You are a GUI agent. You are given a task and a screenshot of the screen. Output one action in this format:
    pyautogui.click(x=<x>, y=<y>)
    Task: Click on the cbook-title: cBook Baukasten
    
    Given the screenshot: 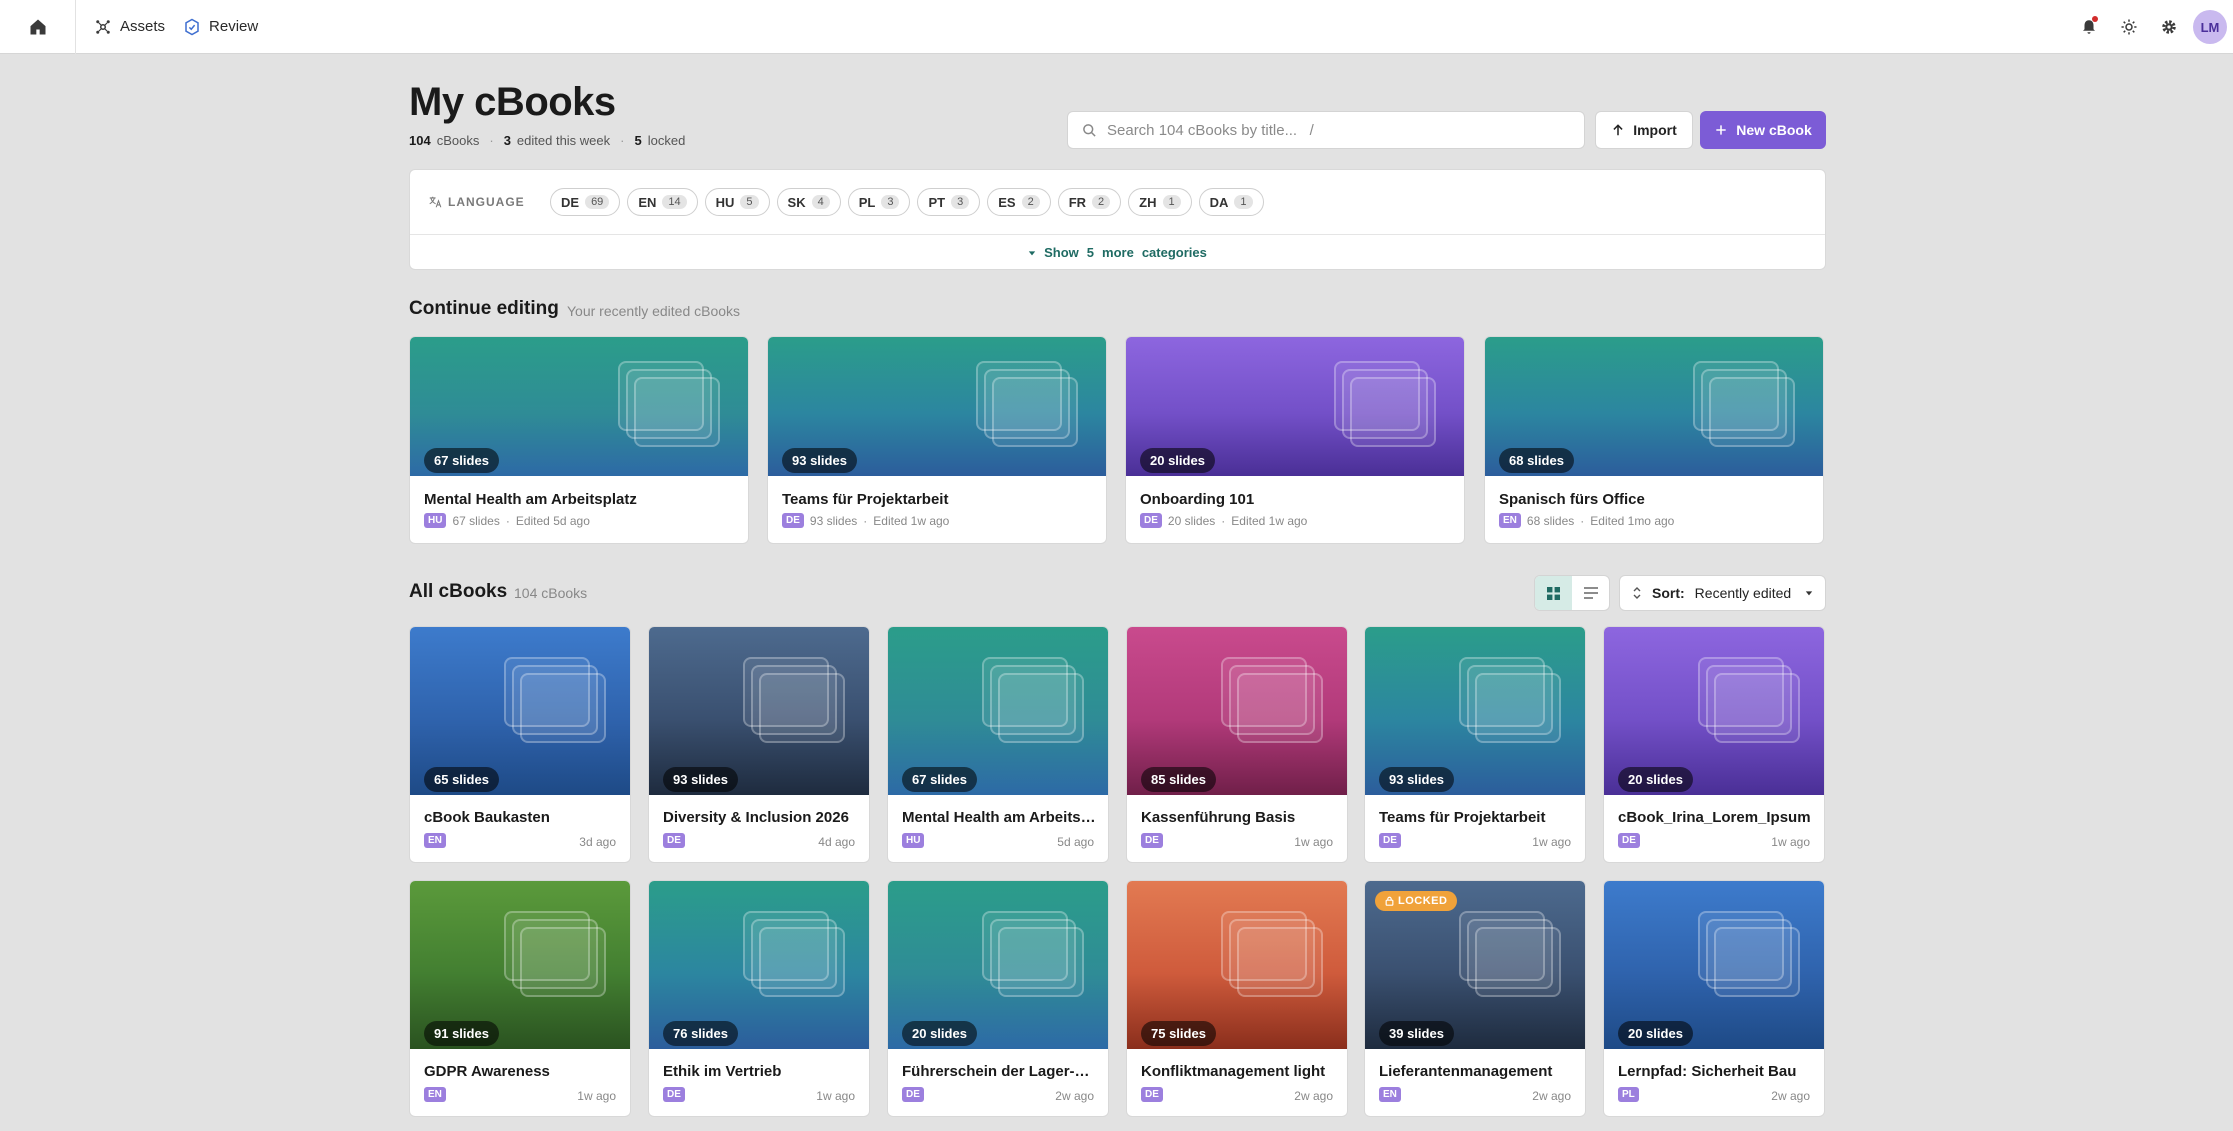 What is the action you would take?
    pyautogui.click(x=487, y=817)
    